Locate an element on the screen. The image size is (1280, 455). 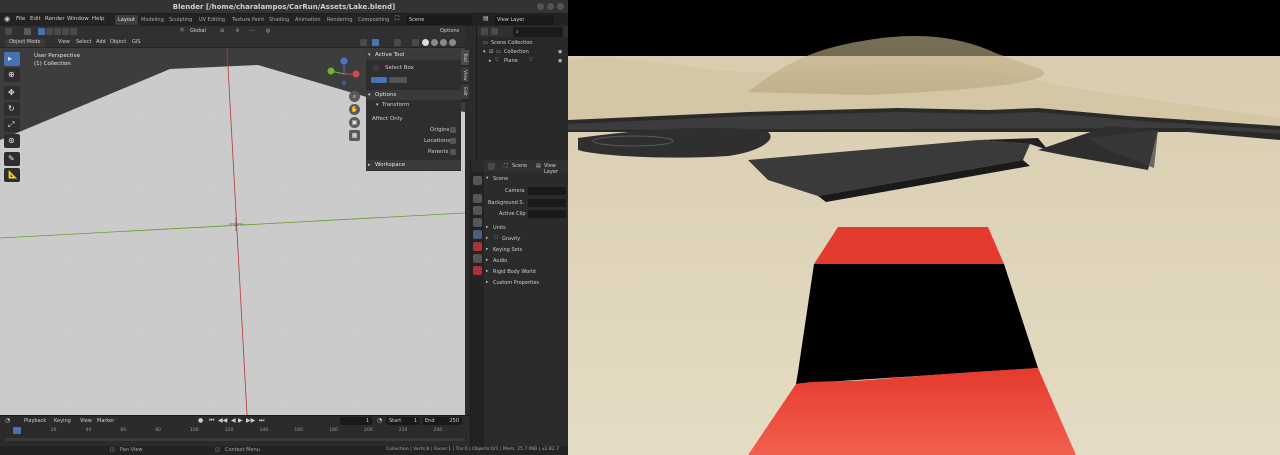
snap-target-icon: ⋯ is located at coordinates (252, 32).